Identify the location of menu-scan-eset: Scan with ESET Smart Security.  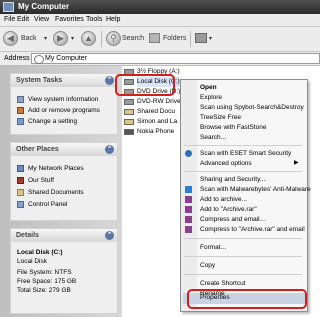
(245, 153).